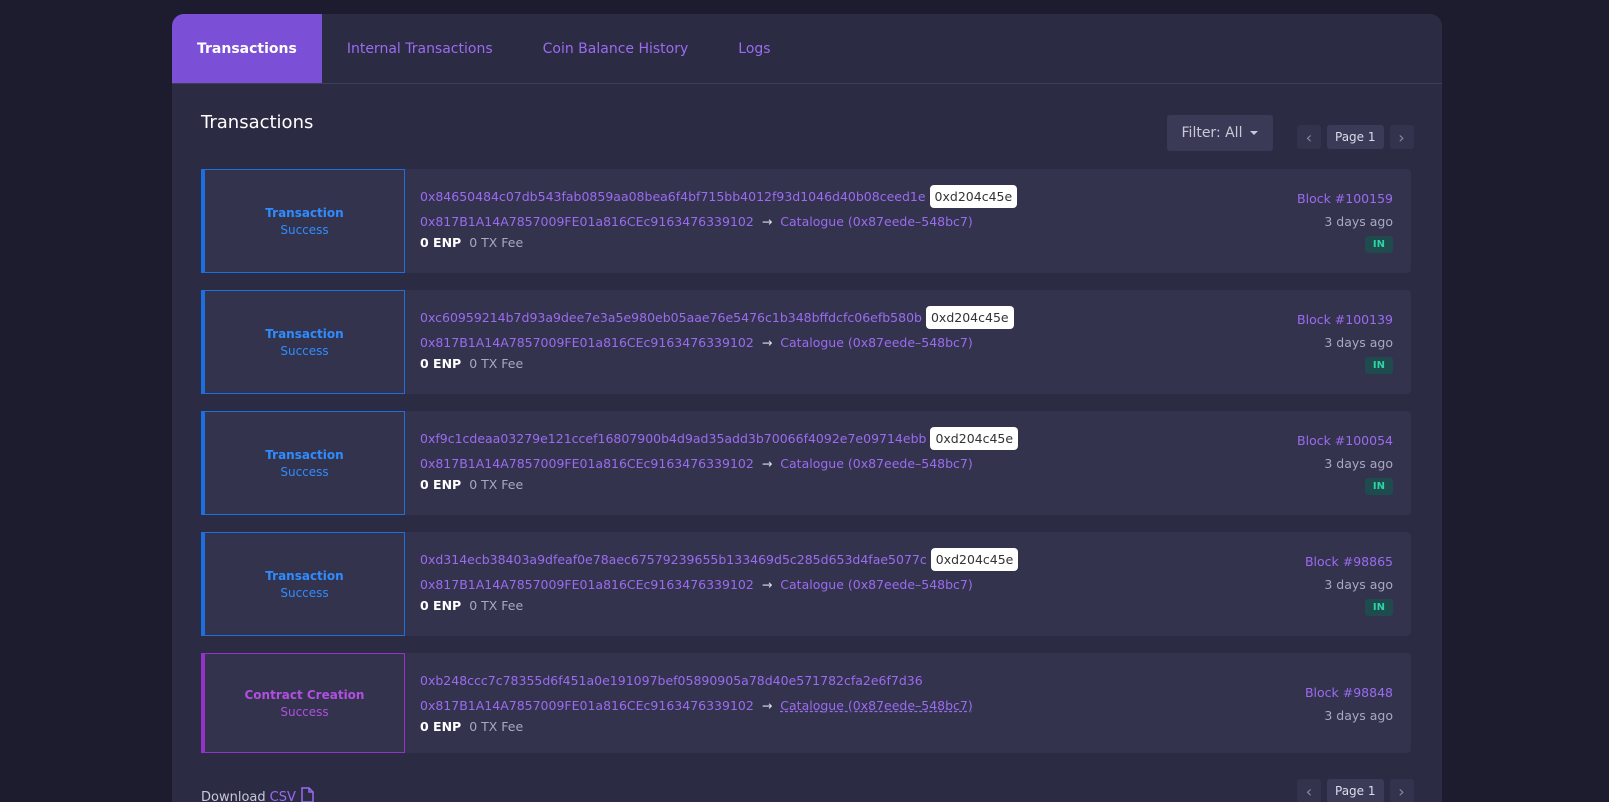 The image size is (1609, 802). I want to click on block-link: Block #98865, so click(1349, 561).